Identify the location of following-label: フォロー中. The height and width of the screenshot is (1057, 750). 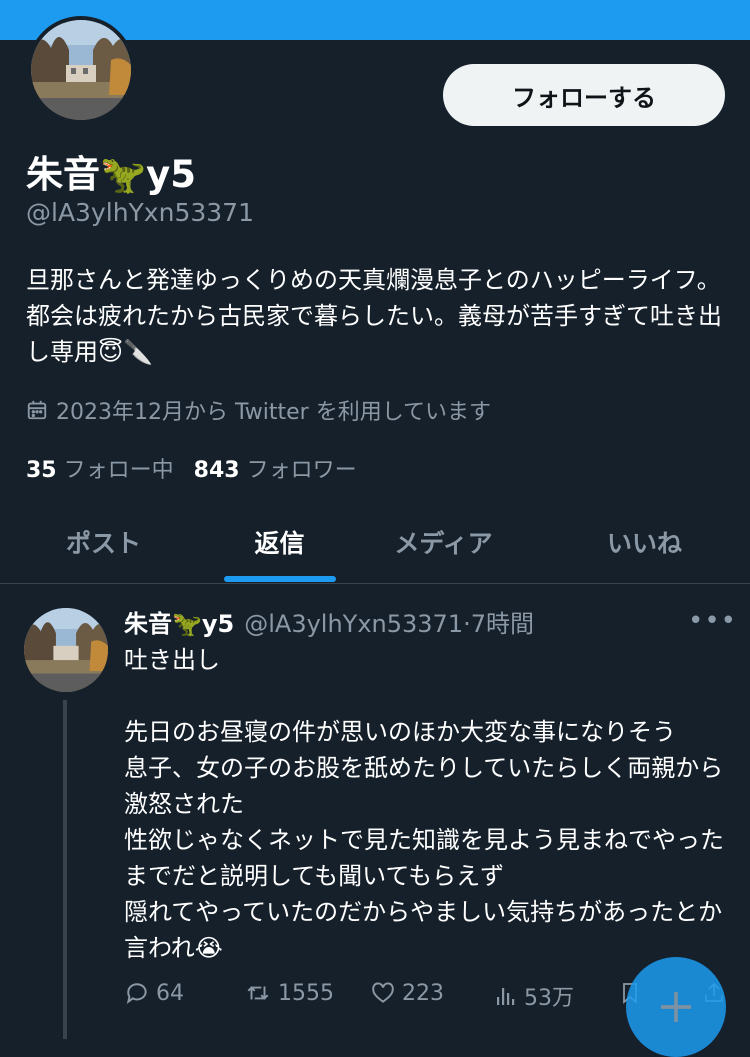
(118, 470).